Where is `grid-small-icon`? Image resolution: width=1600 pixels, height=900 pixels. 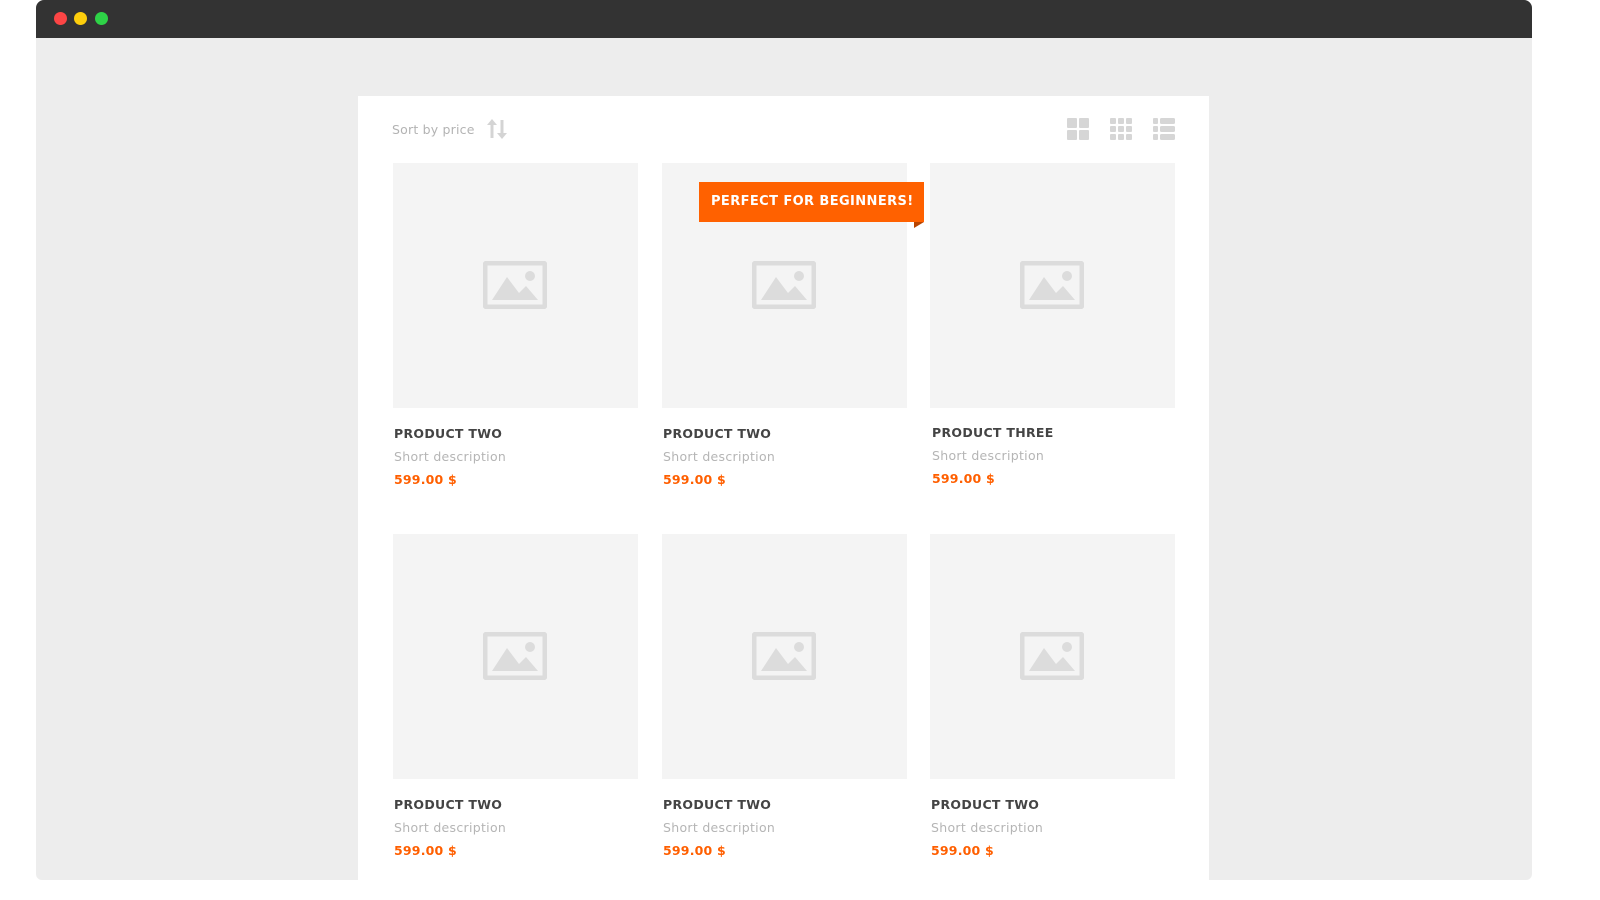 grid-small-icon is located at coordinates (1121, 129).